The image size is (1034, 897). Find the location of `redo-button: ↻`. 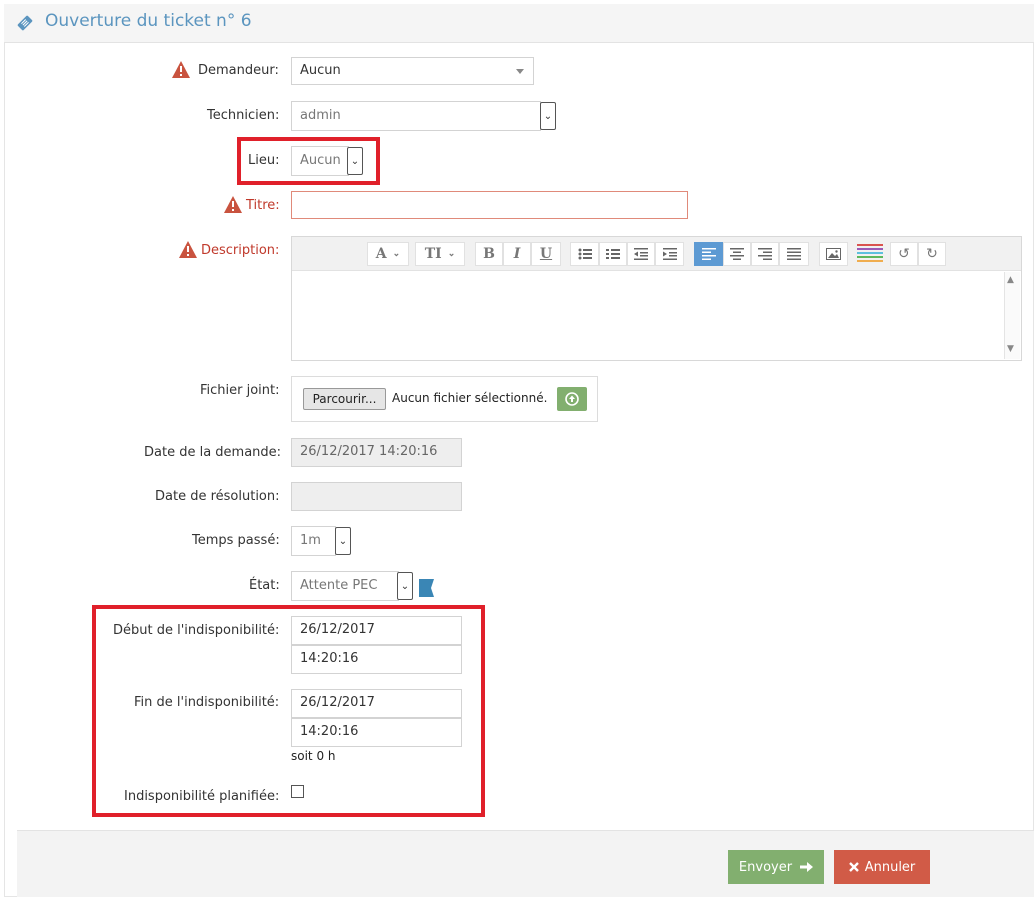

redo-button: ↻ is located at coordinates (932, 254).